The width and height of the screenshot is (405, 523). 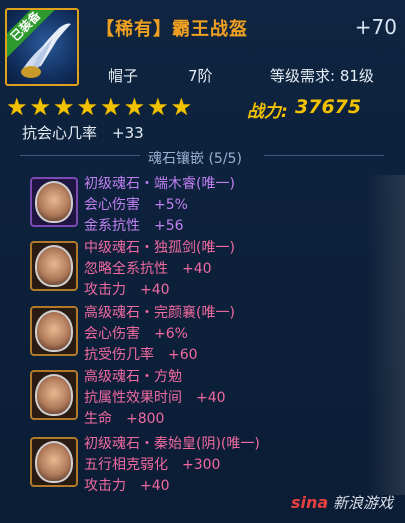 I want to click on soulstone-name: 高级魂石・方勉, so click(x=133, y=377).